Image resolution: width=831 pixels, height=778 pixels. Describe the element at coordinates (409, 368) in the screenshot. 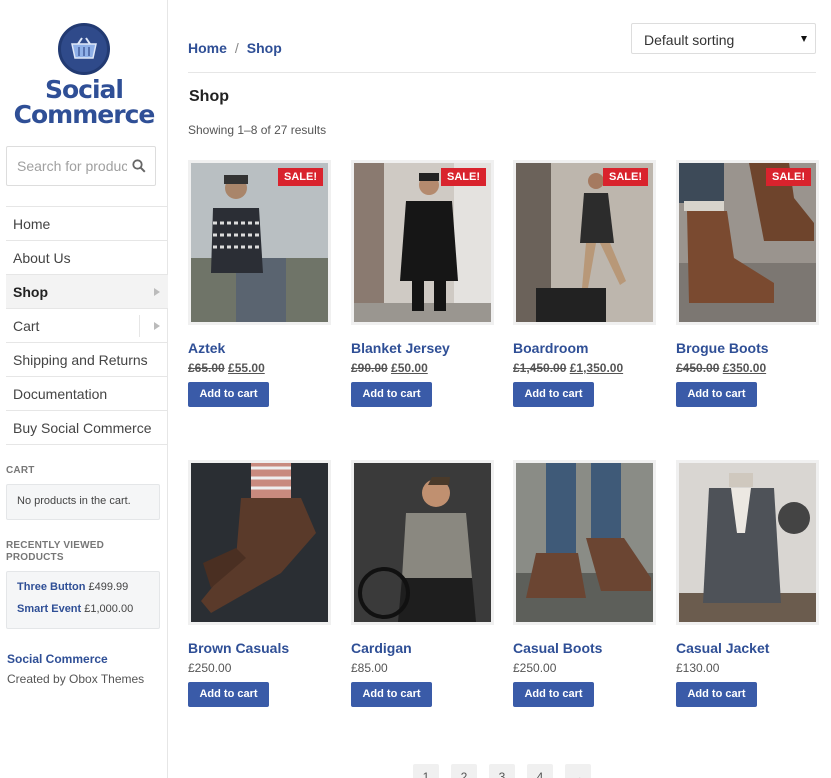

I see `sale-price: £50.00` at that location.